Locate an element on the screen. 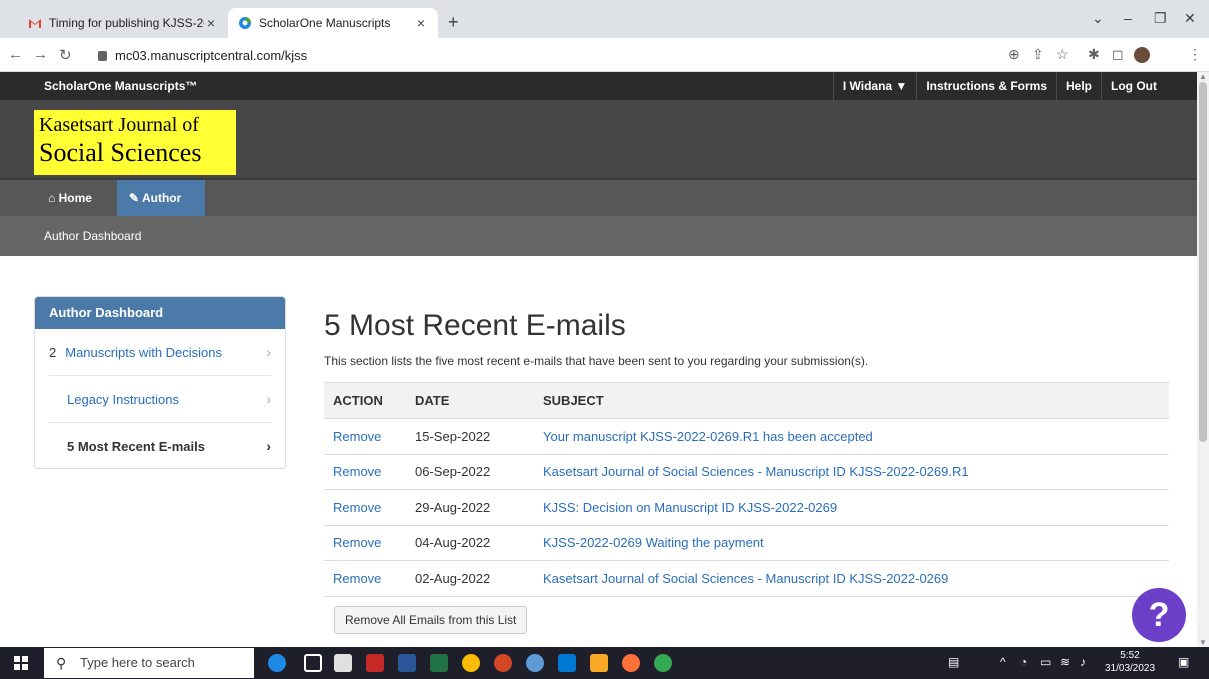 The width and height of the screenshot is (1209, 679). tab-scholarone: ScholarOne Manuscripts × is located at coordinates (333, 23).